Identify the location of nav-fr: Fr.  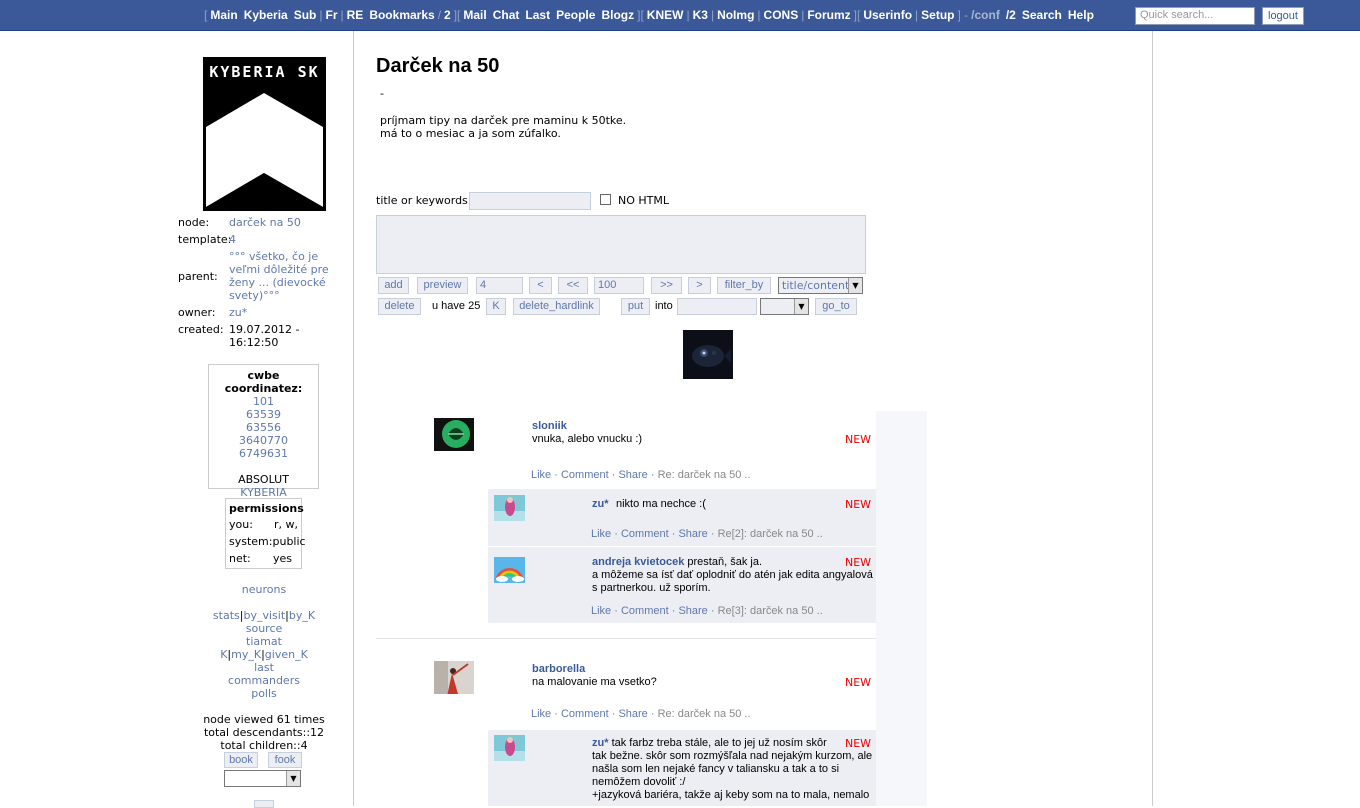
(332, 15).